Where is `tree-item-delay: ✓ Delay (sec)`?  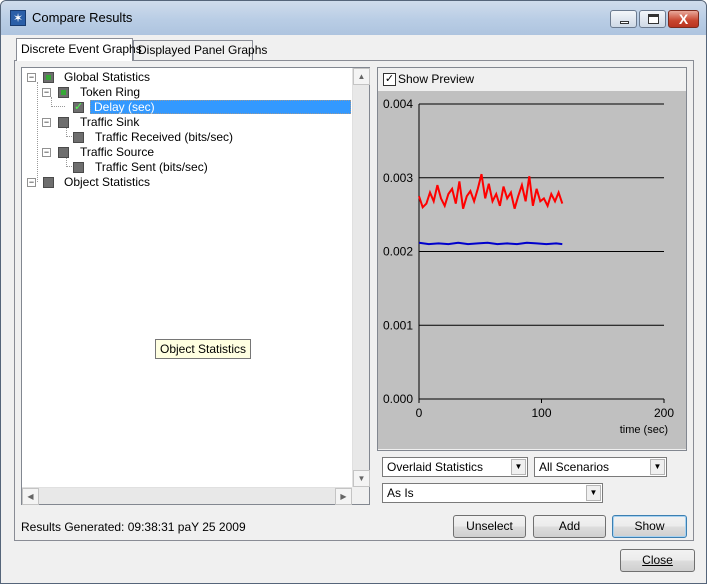 tree-item-delay: ✓ Delay (sec) is located at coordinates (187, 107).